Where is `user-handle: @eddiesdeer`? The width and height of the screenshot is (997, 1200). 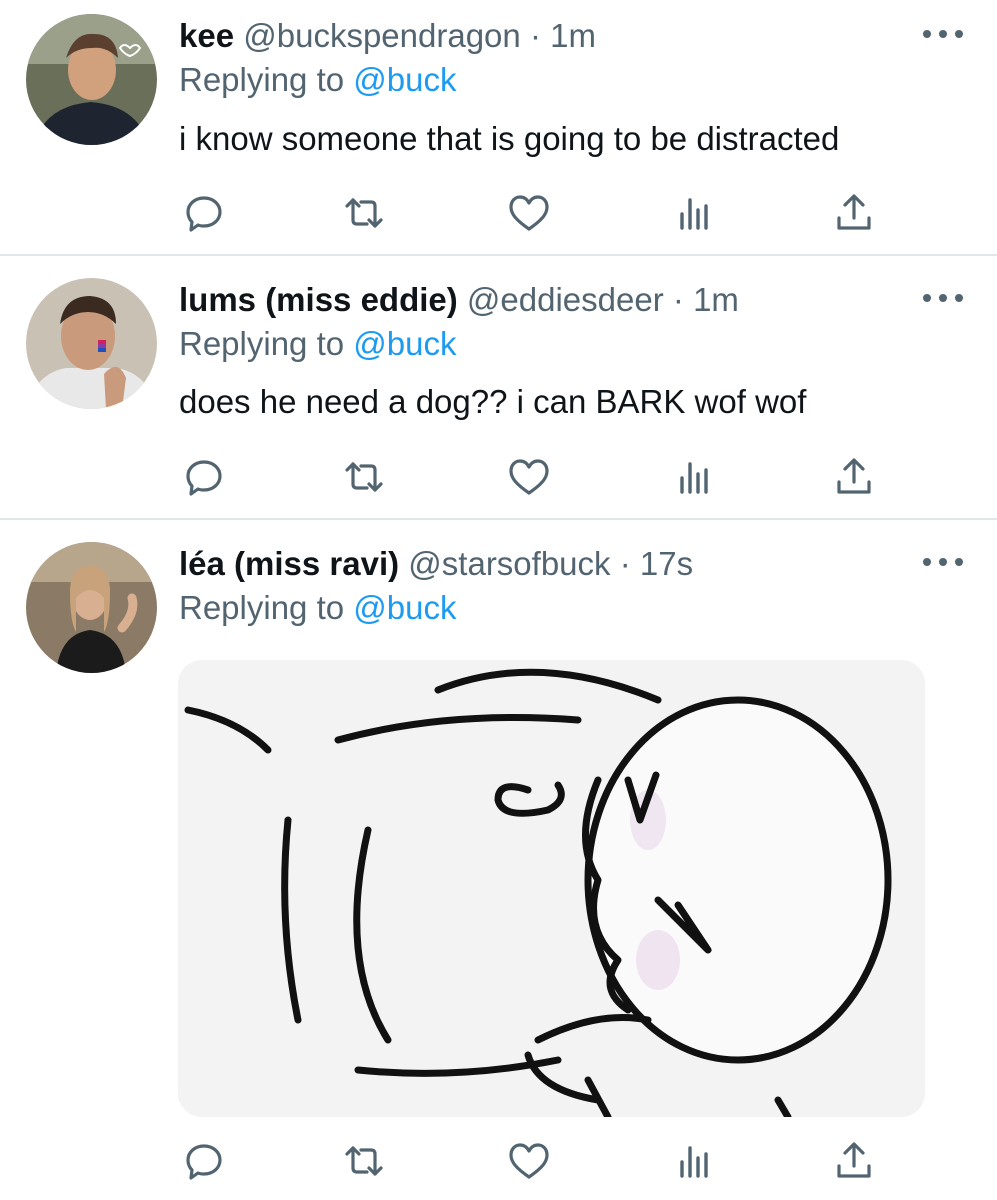 user-handle: @eddiesdeer is located at coordinates (565, 299).